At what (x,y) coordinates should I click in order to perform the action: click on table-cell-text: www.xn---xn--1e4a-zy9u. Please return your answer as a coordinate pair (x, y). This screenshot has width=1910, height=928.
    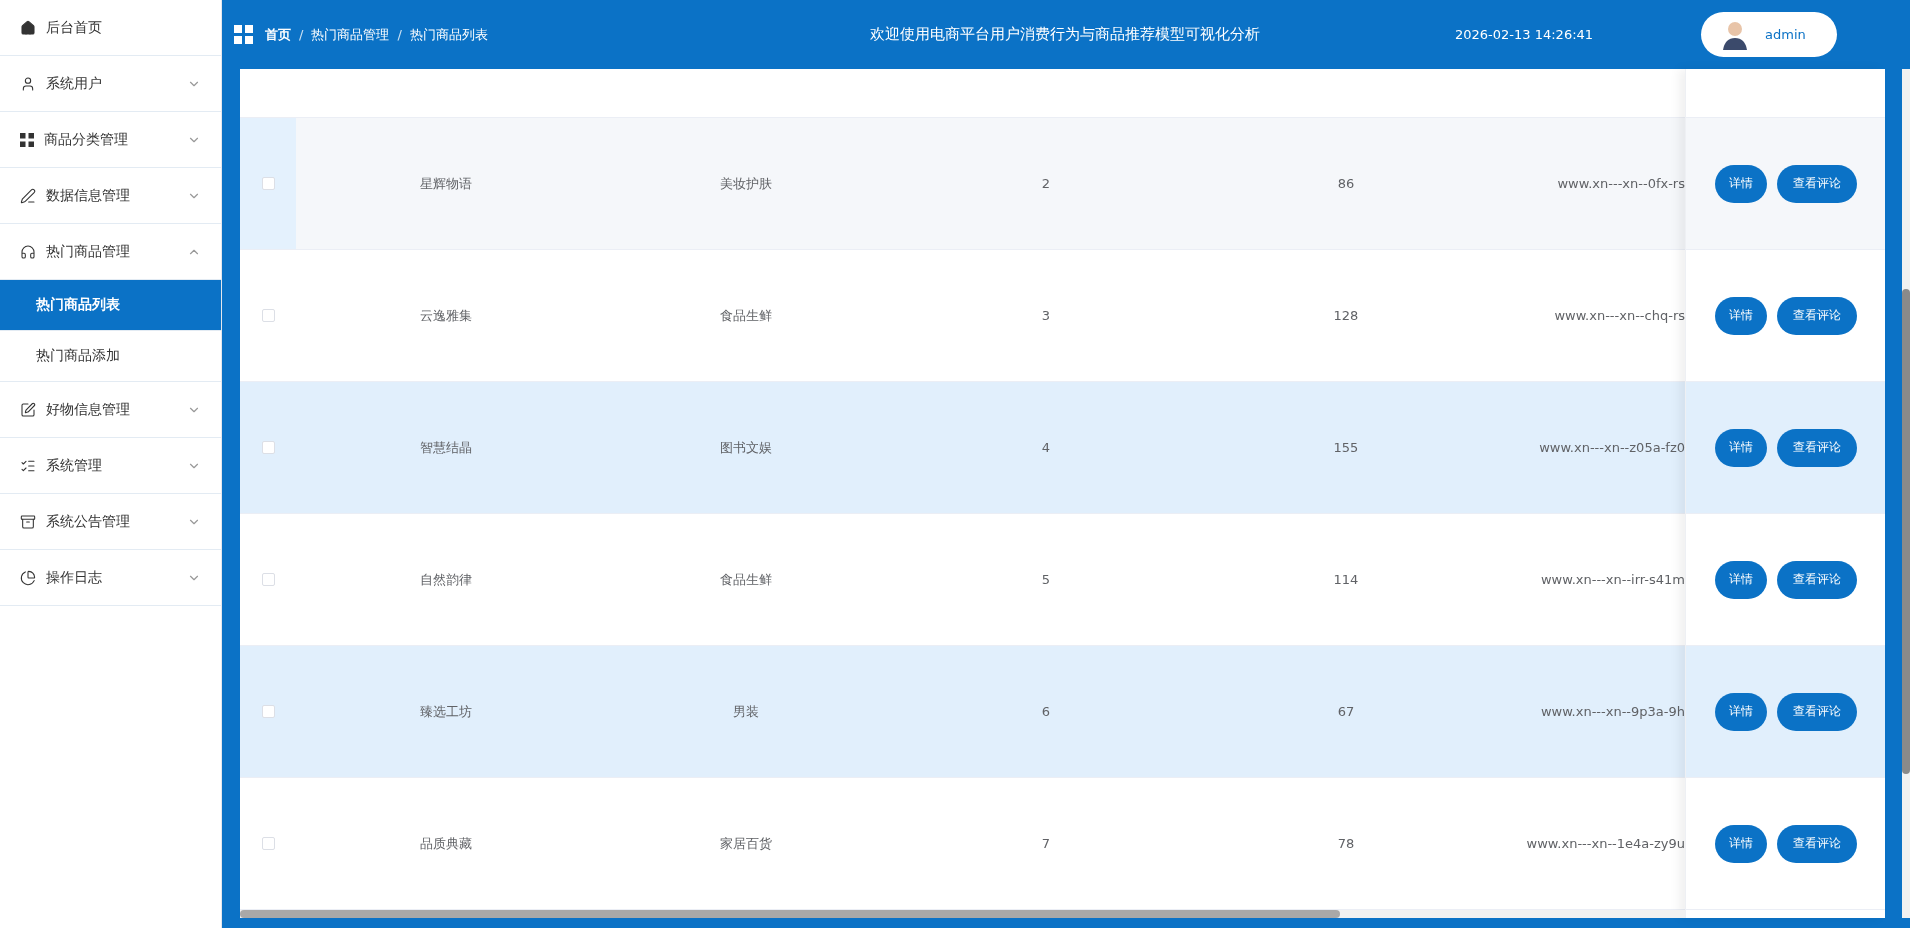
    Looking at the image, I should click on (1605, 843).